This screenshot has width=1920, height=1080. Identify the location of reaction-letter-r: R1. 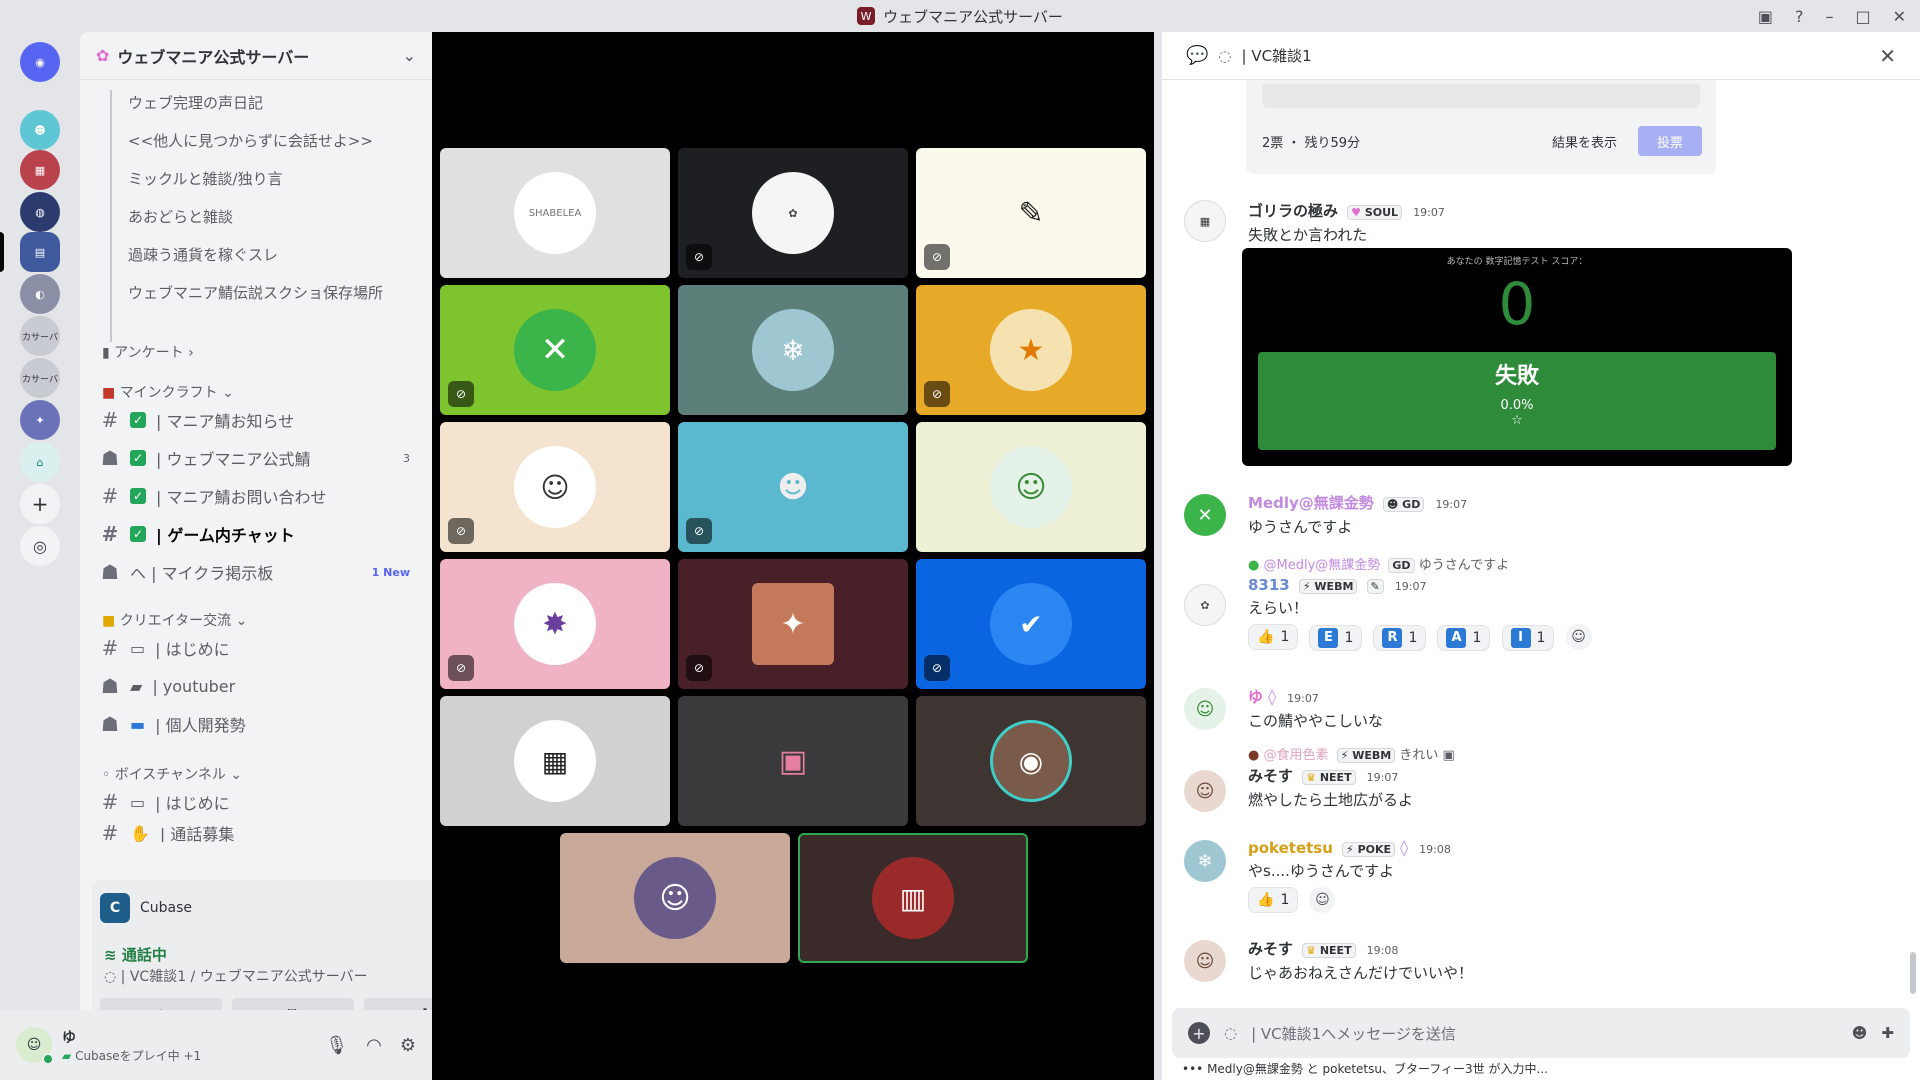
(1400, 637).